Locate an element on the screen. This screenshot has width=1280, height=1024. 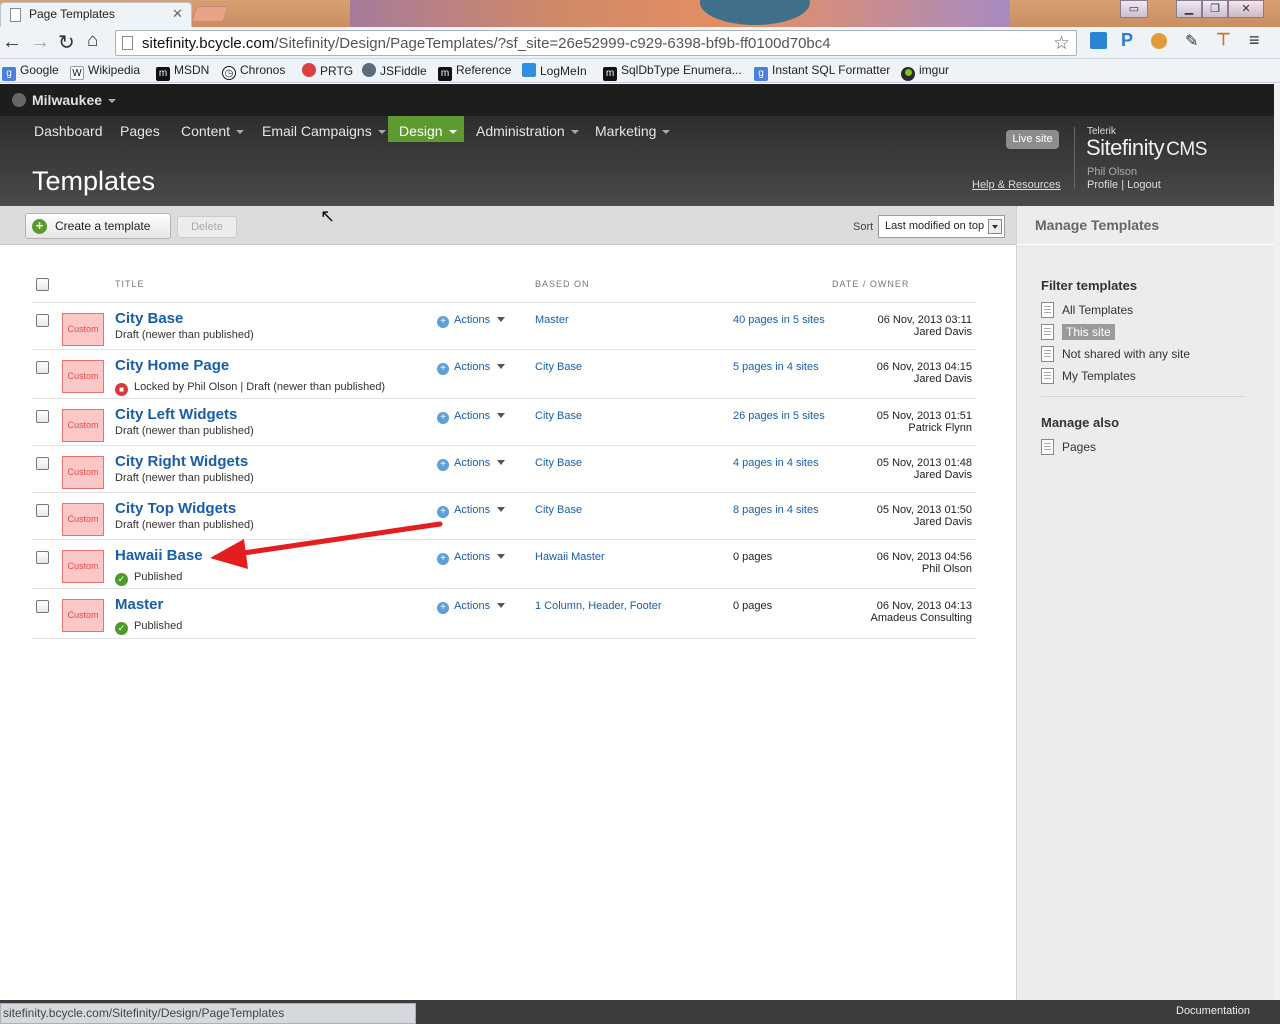
based-on-link: Hawaii Master is located at coordinates (570, 557).